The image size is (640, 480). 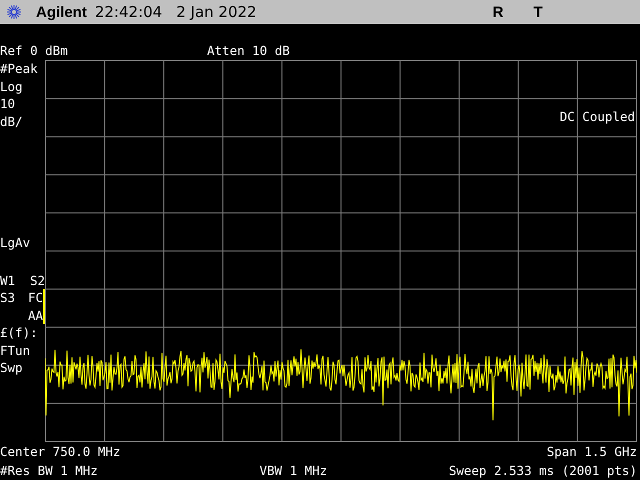 What do you see at coordinates (49, 470) in the screenshot?
I see `rbw-label: #Res BW 1 MHz` at bounding box center [49, 470].